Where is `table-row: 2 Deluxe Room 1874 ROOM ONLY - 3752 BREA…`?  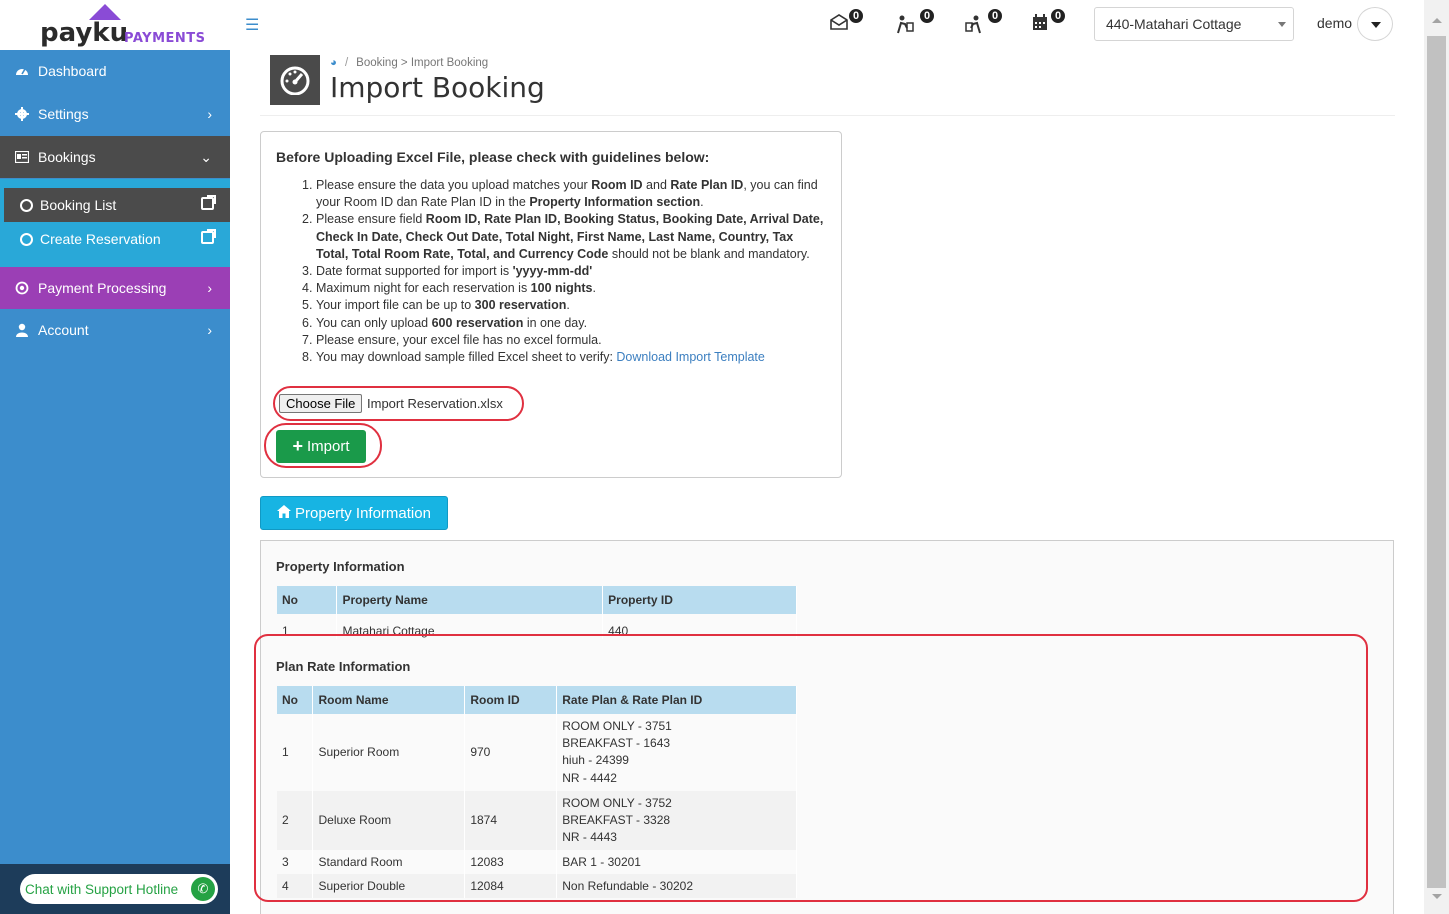
table-row: 2 Deluxe Room 1874 ROOM ONLY - 3752 BREA… is located at coordinates (537, 820).